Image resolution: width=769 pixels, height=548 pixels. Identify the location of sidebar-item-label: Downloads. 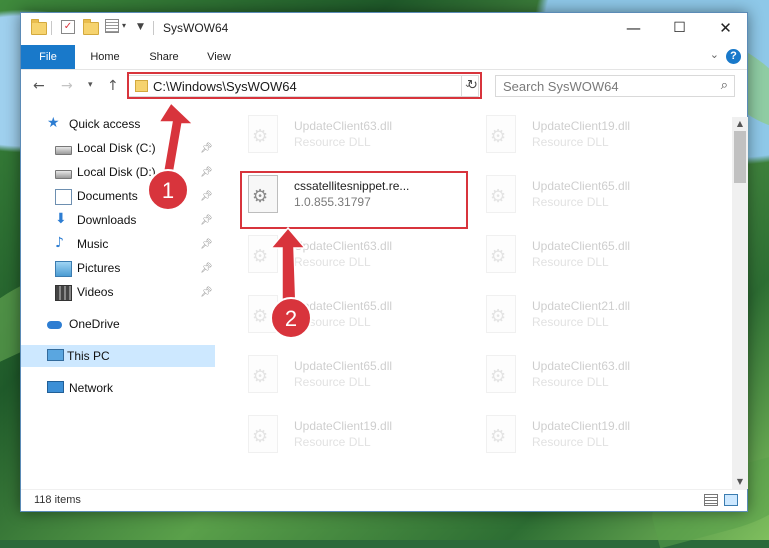
(107, 220).